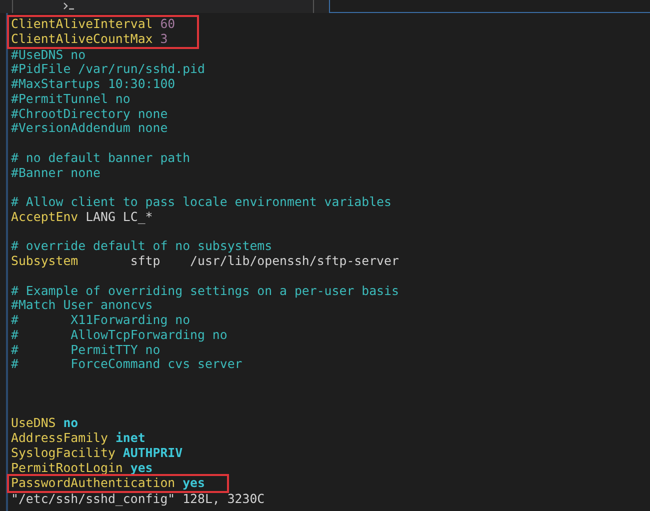  Describe the element at coordinates (93, 84) in the screenshot. I see `code-line: #MaxStartups 10:30:100` at that location.